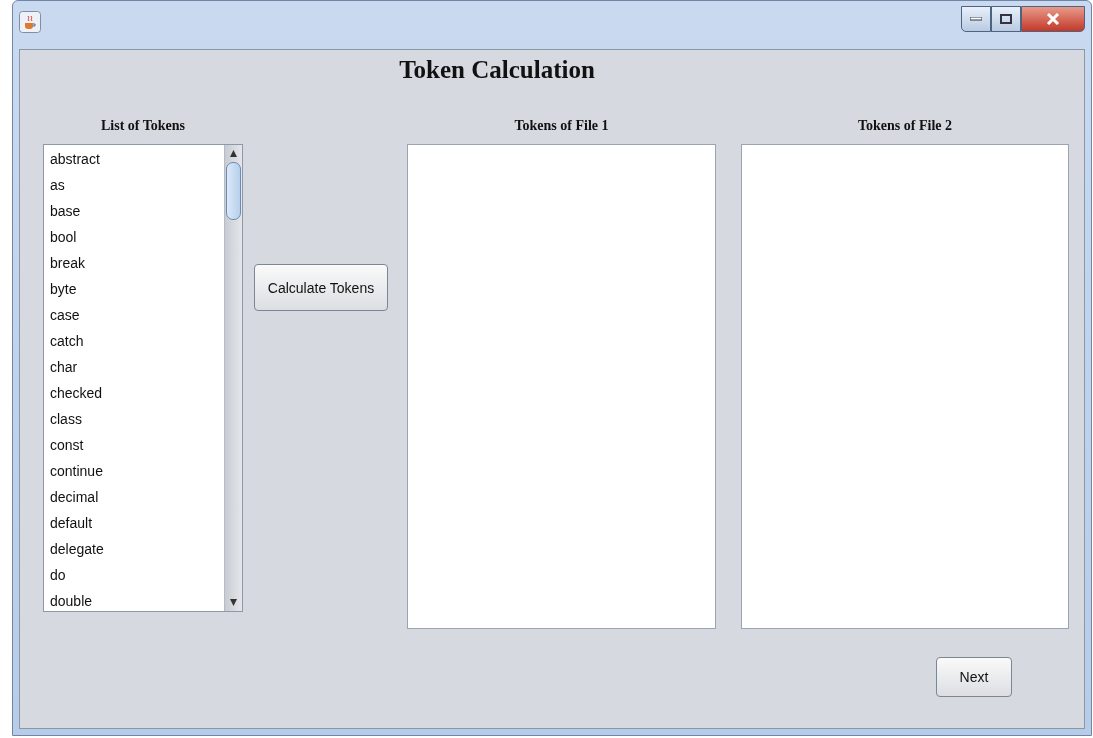 This screenshot has height=738, width=1093. What do you see at coordinates (233, 191) in the screenshot?
I see `scroll-thumb` at bounding box center [233, 191].